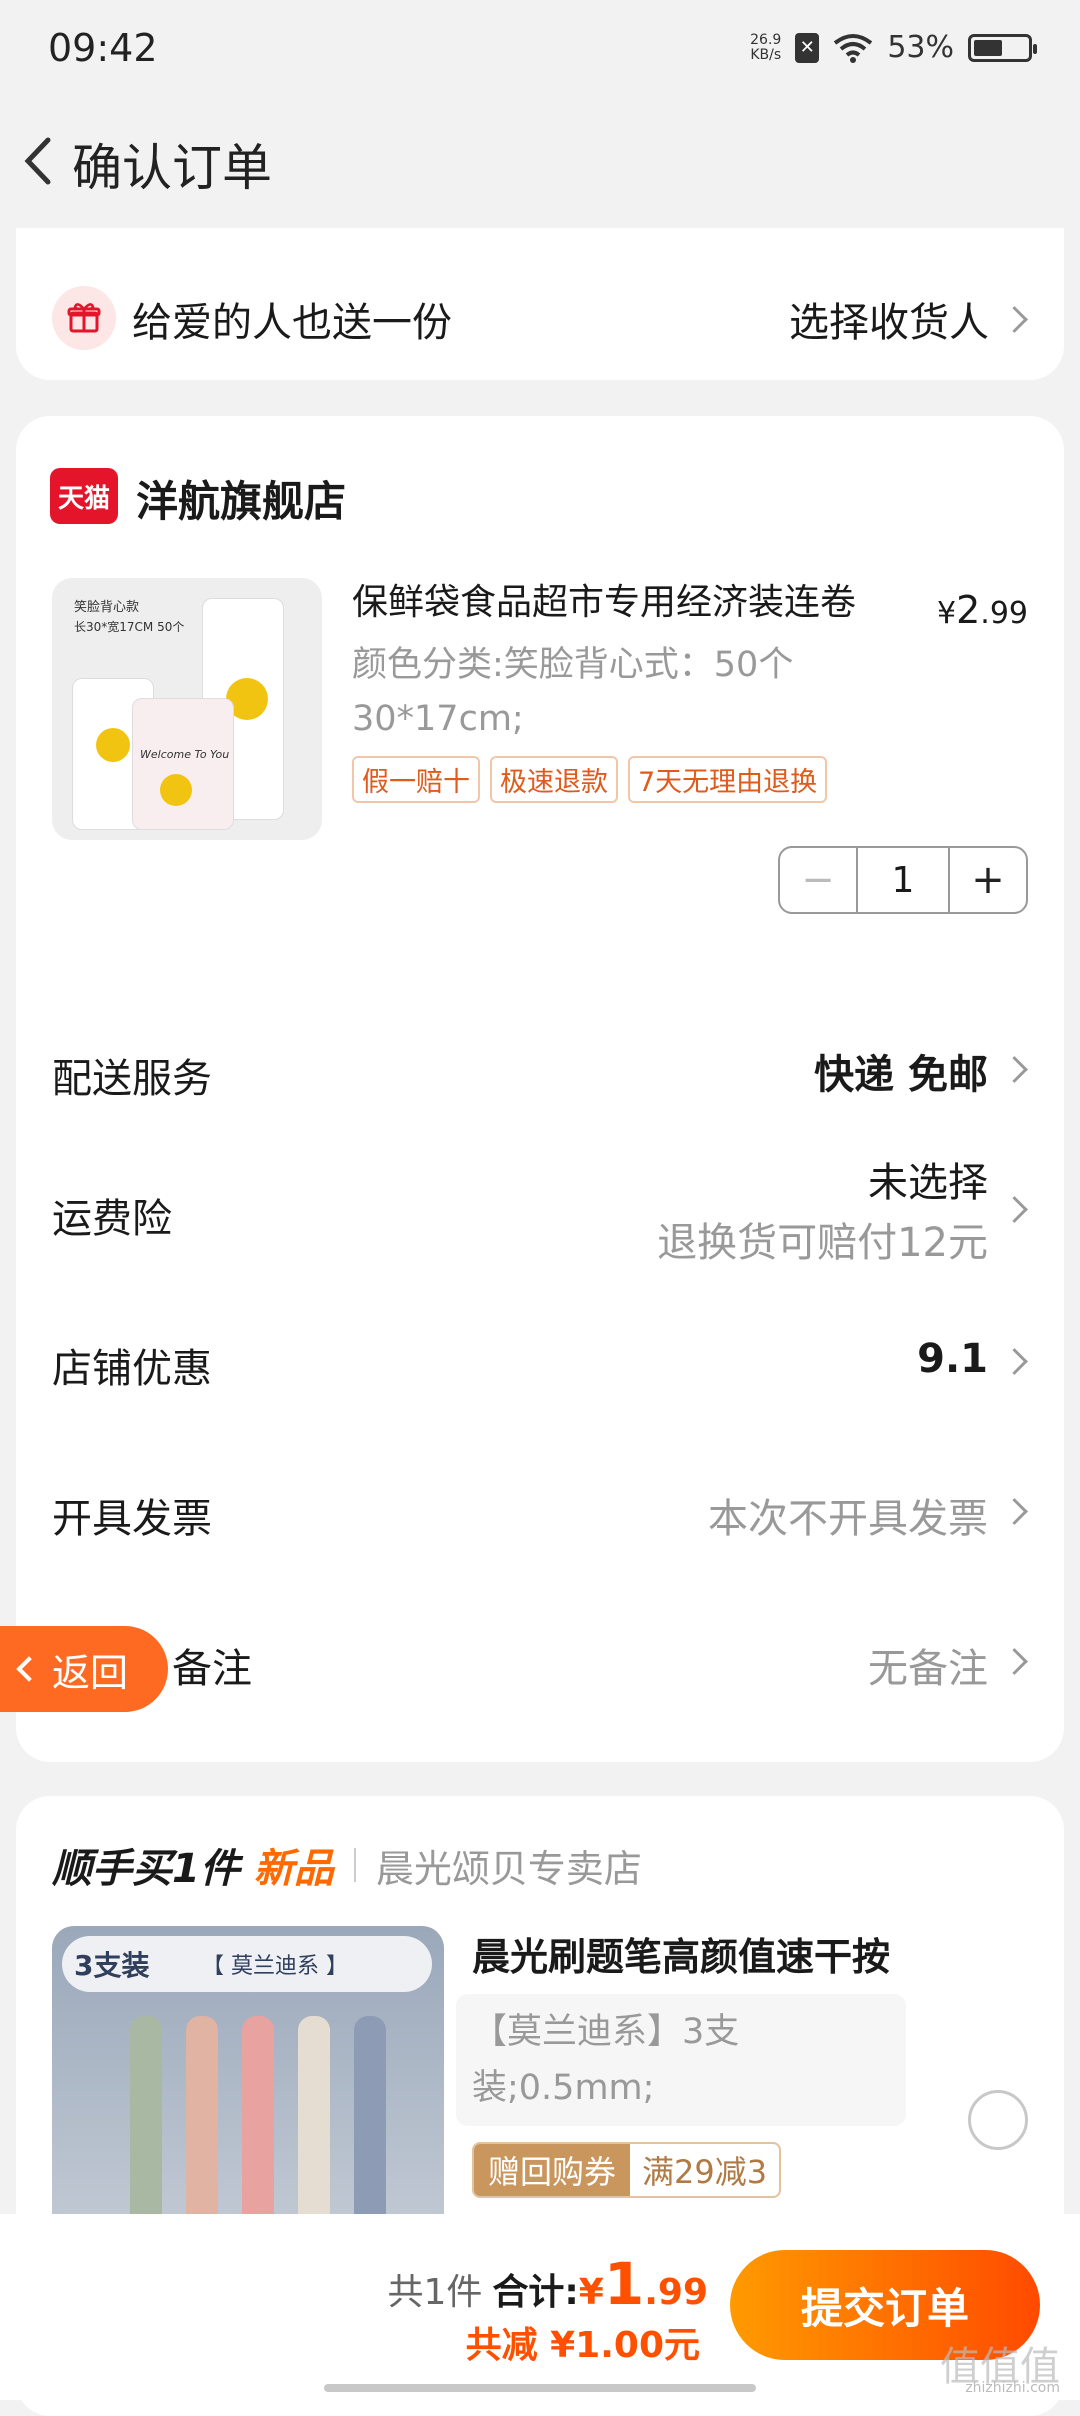  Describe the element at coordinates (624, 2284) in the screenshot. I see `total-int: 1` at that location.